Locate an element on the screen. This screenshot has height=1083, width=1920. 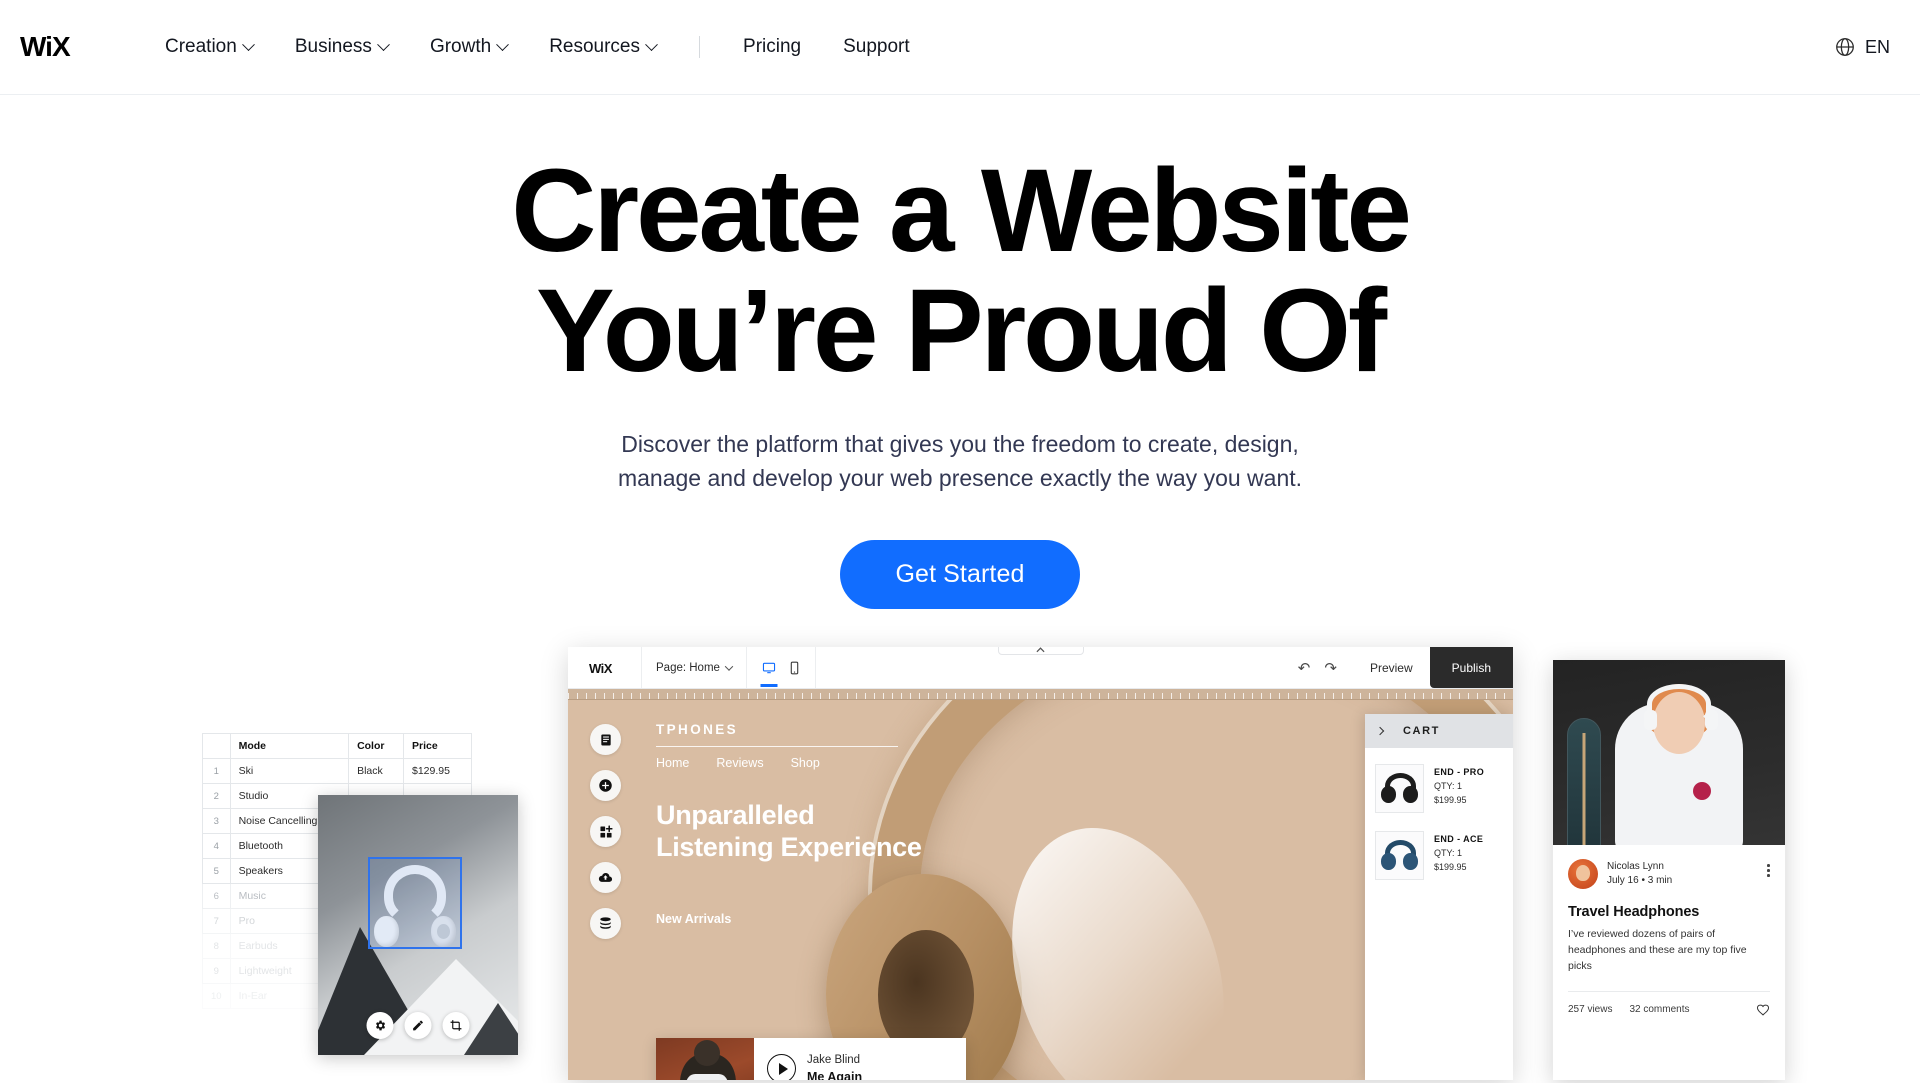
database-layers-icon is located at coordinates (605, 923).